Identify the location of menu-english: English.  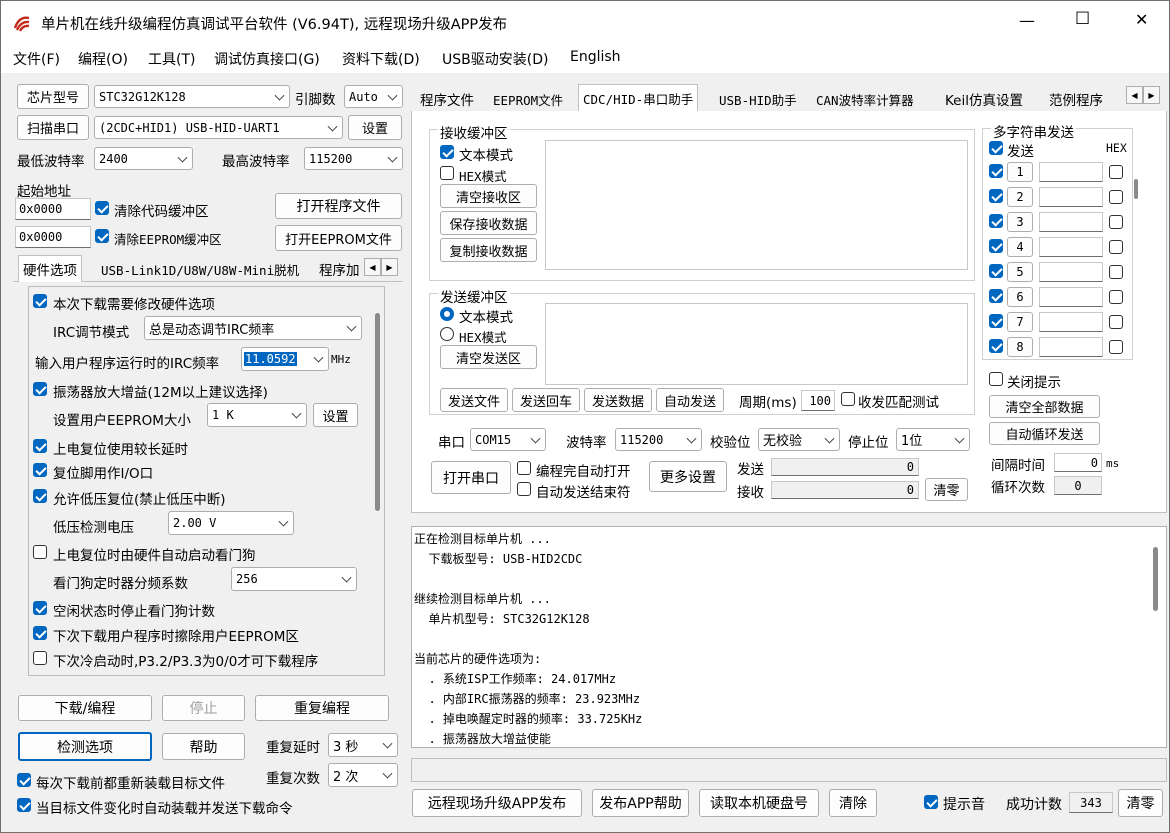
(595, 57).